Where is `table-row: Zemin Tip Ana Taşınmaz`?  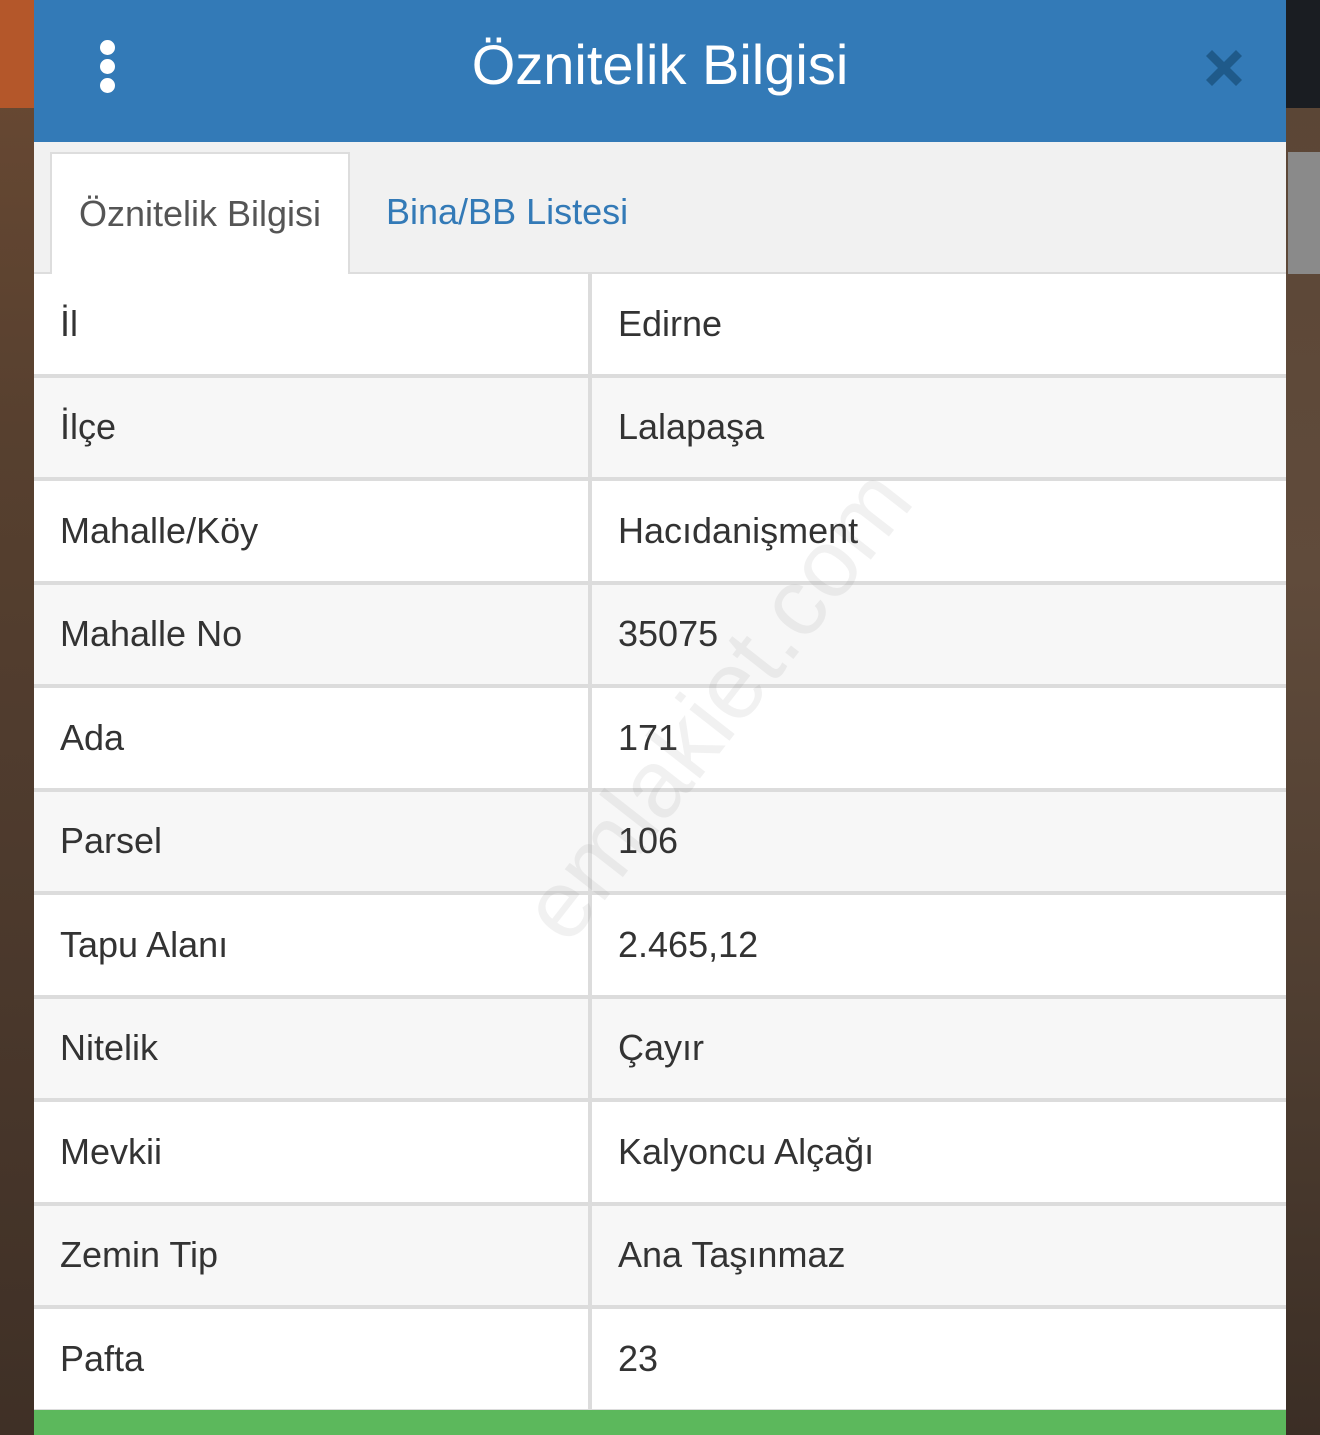
table-row: Zemin Tip Ana Taşınmaz is located at coordinates (660, 1257).